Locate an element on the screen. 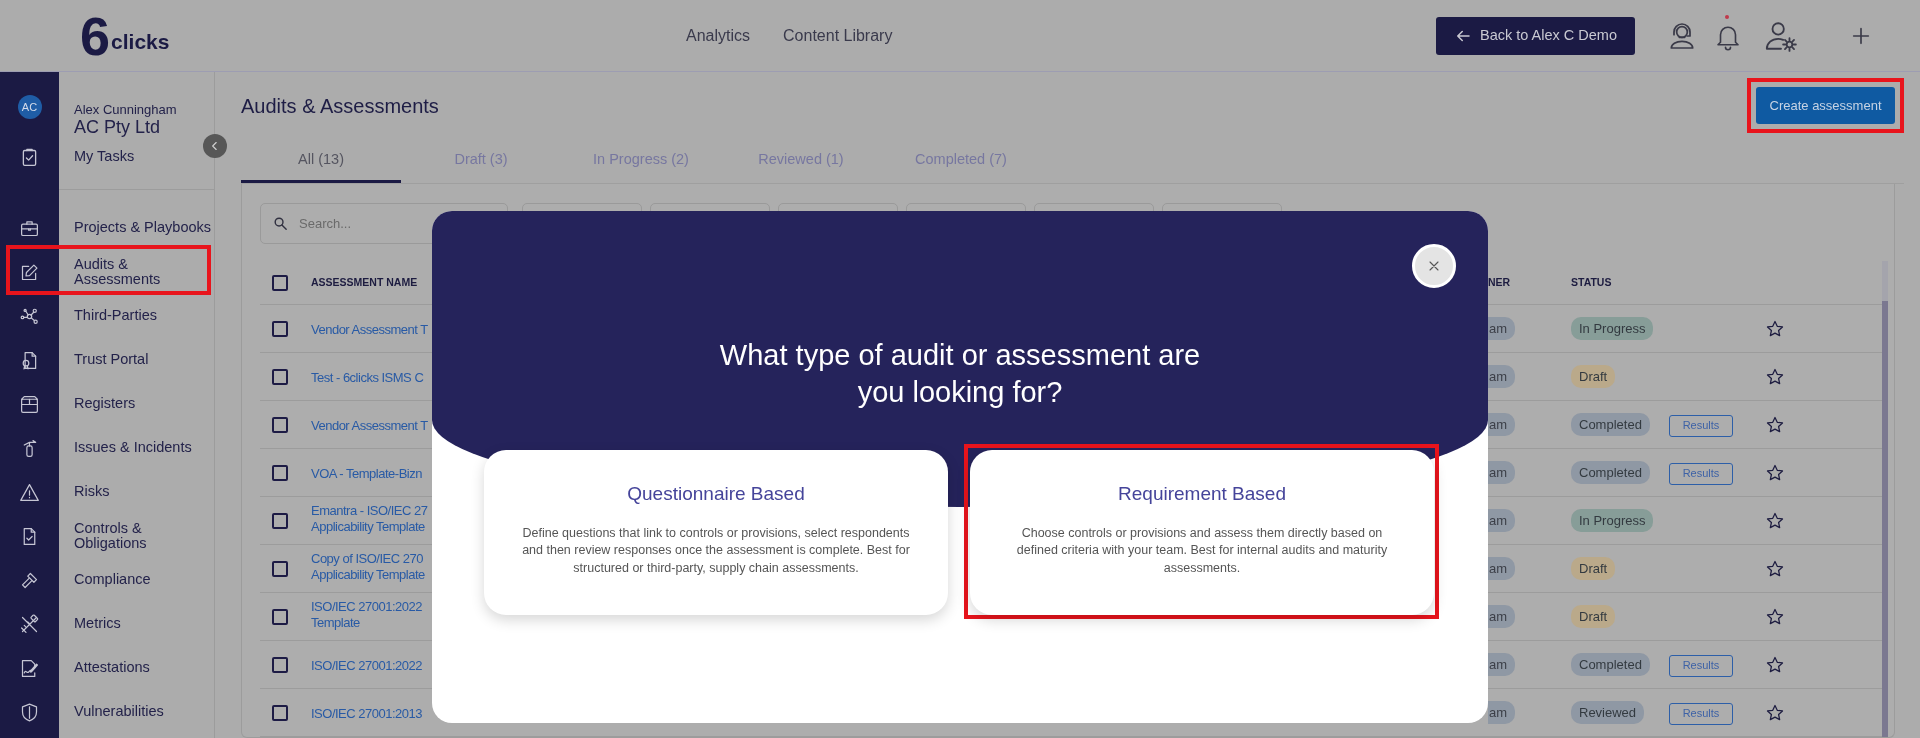  sidebar-item: Attestations is located at coordinates (112, 668).